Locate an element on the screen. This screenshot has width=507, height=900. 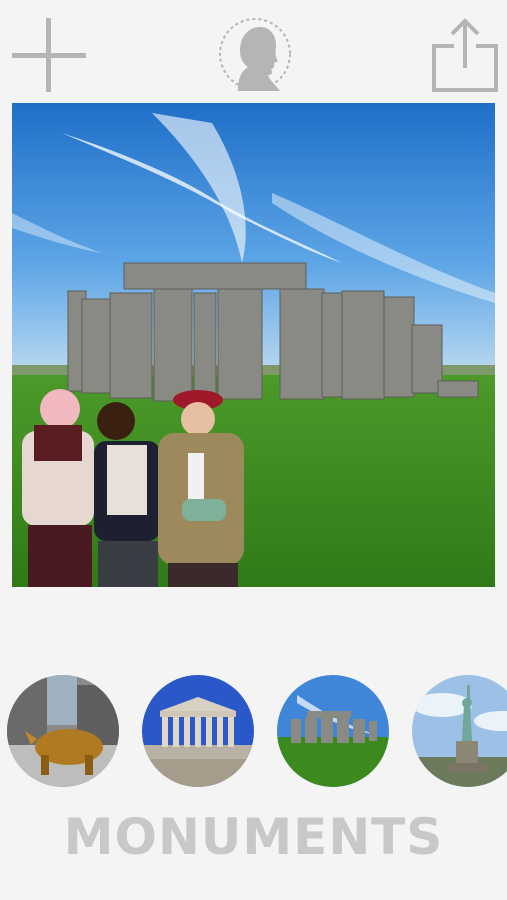
plus-icon is located at coordinates (49, 55).